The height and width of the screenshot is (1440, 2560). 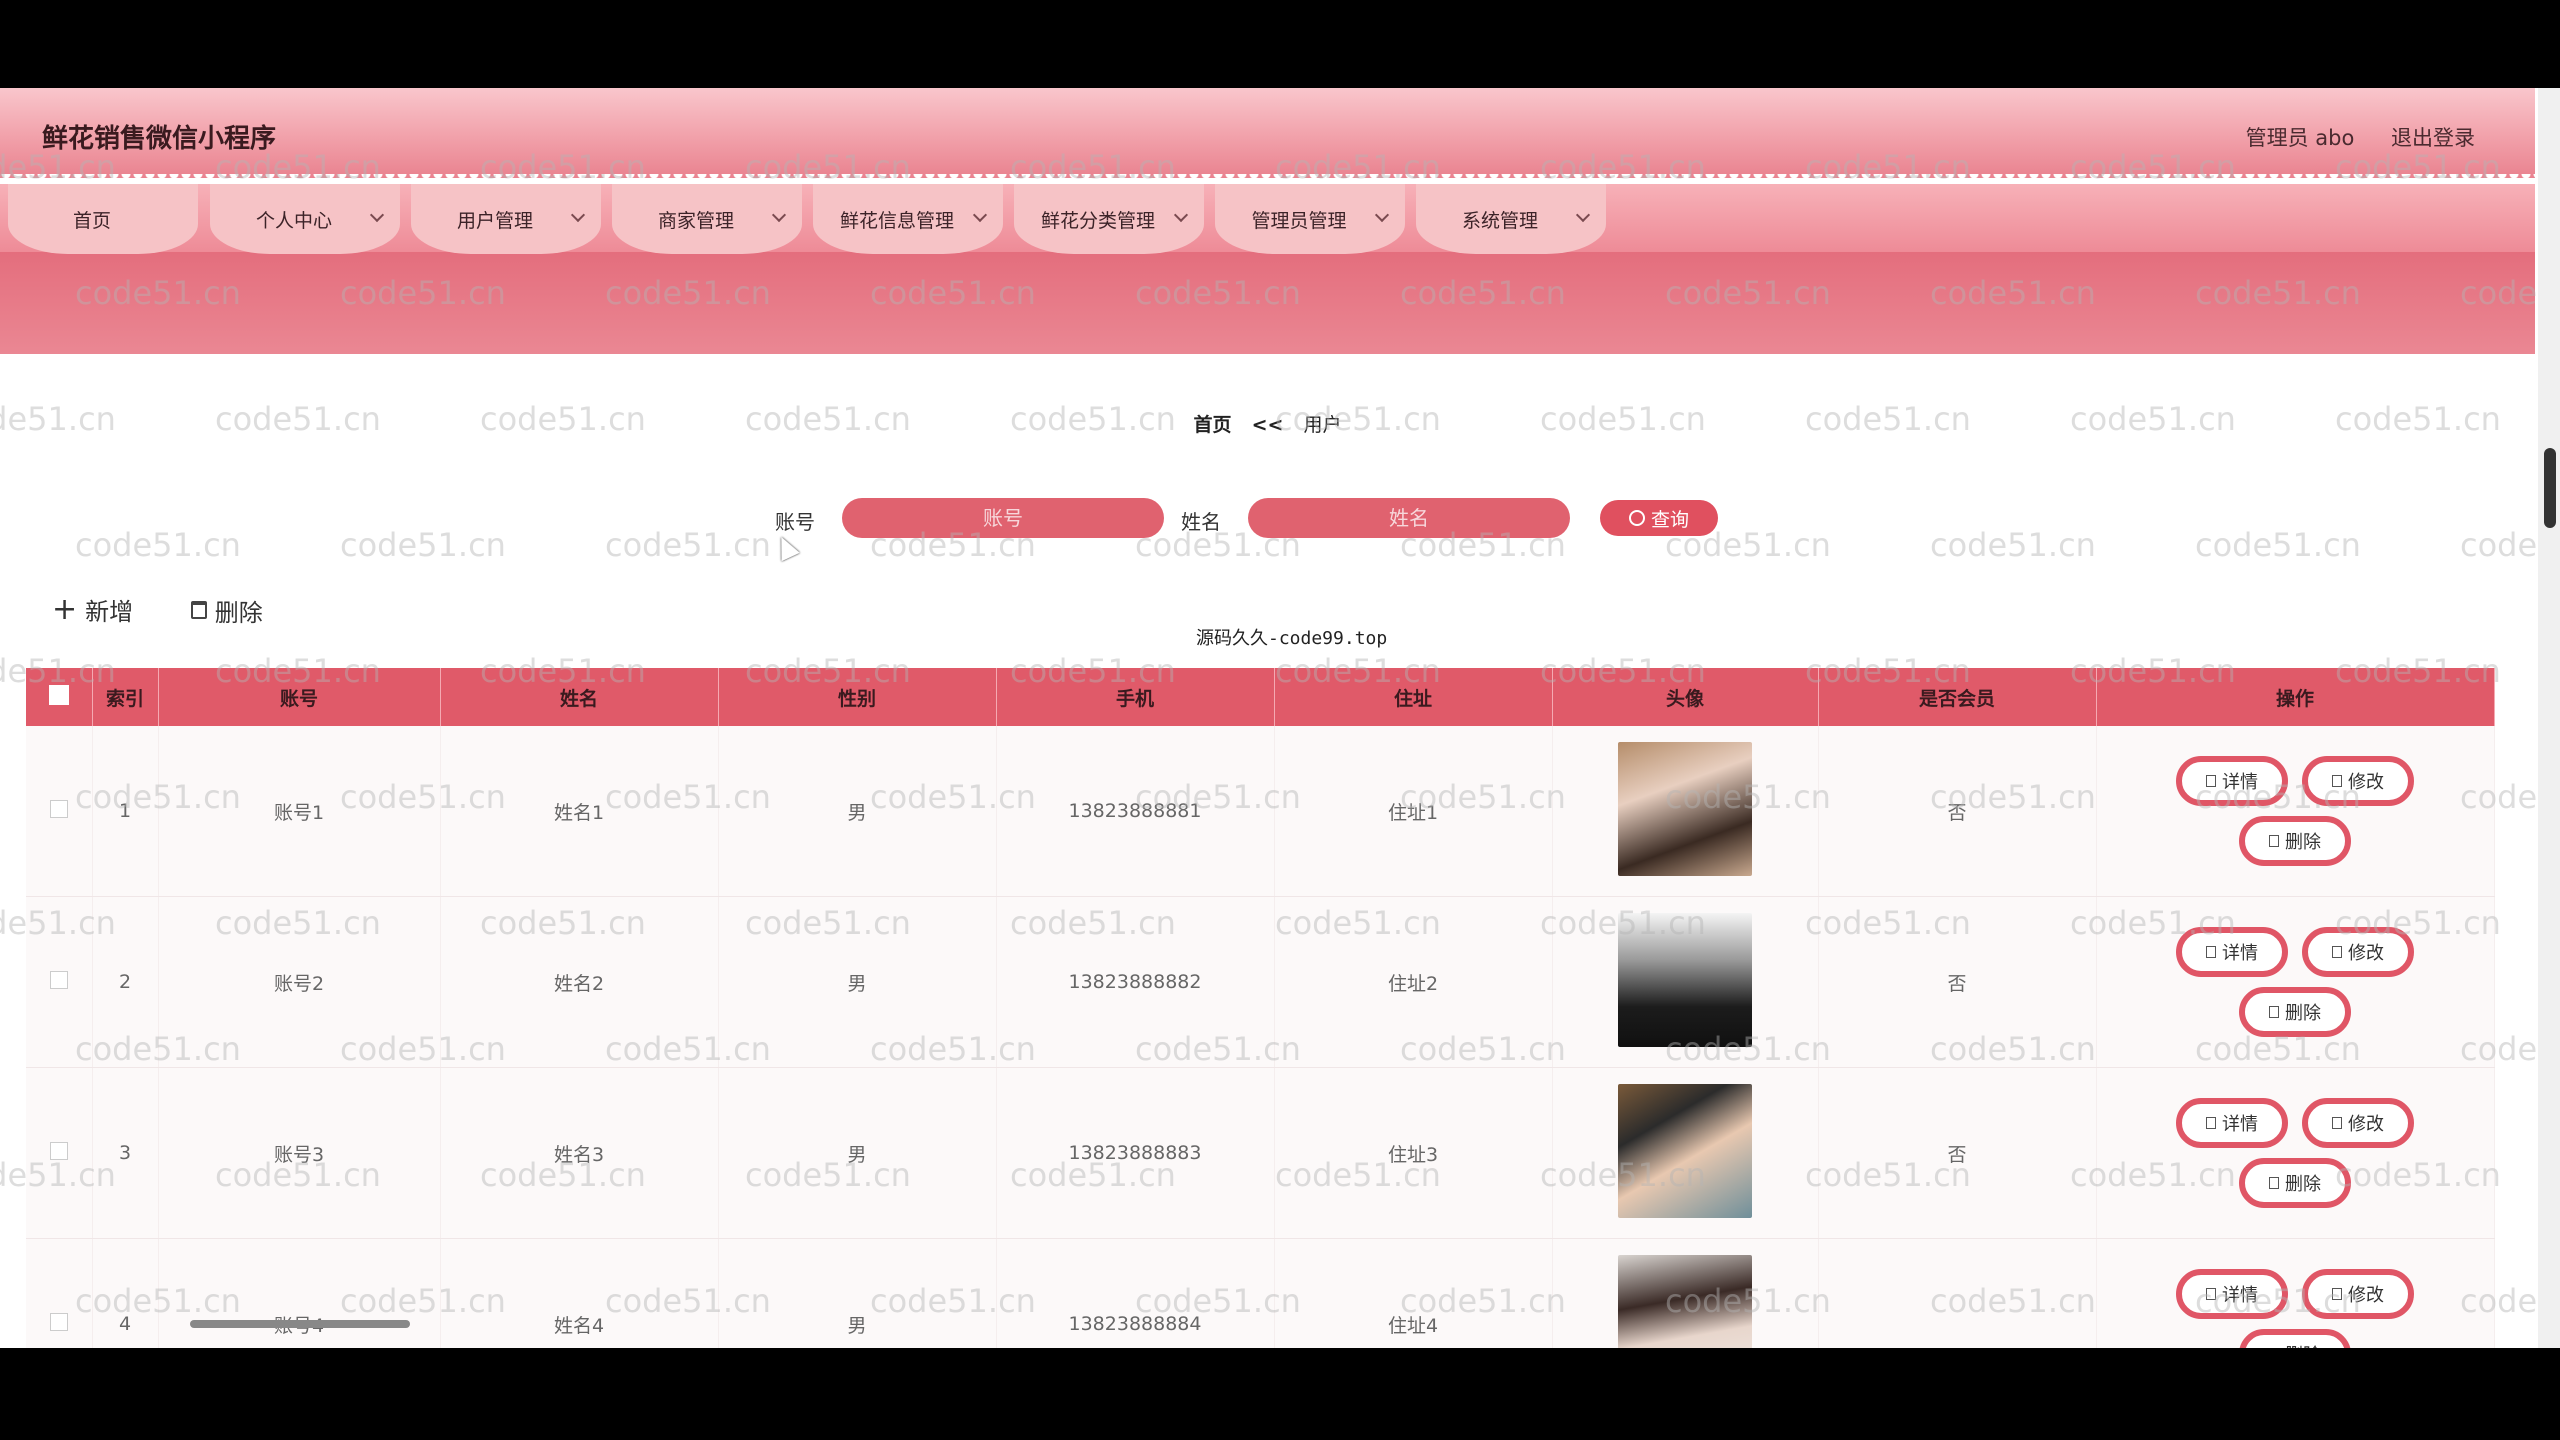 I want to click on add-label: 新增, so click(x=109, y=612).